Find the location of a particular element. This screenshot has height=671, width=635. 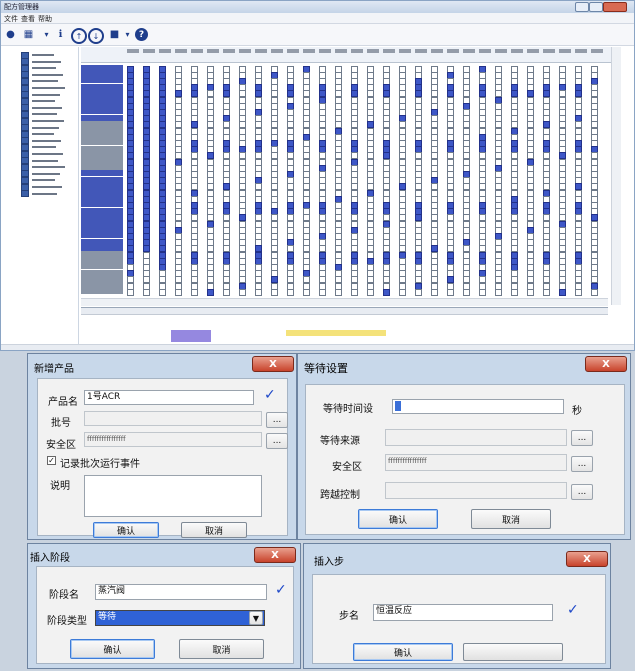

calendar-icon: ▦ is located at coordinates (28, 34).